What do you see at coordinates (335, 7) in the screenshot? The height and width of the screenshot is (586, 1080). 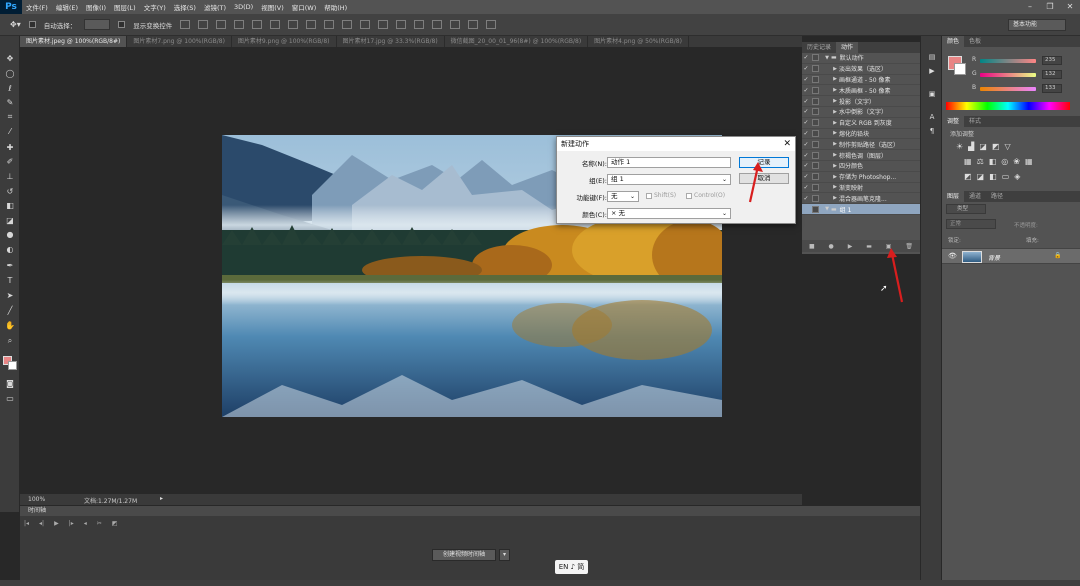 I see `menu-help: 帮助(H)` at bounding box center [335, 7].